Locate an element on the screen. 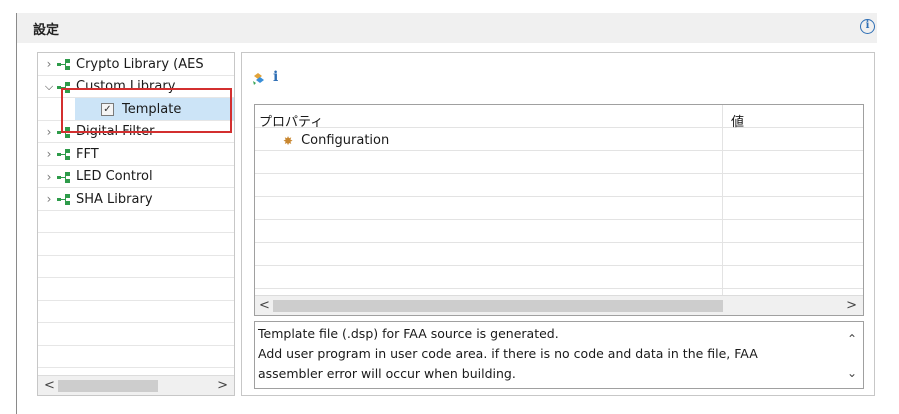 Image resolution: width=899 pixels, height=414 pixels. page-title: 設定 is located at coordinates (46, 30).